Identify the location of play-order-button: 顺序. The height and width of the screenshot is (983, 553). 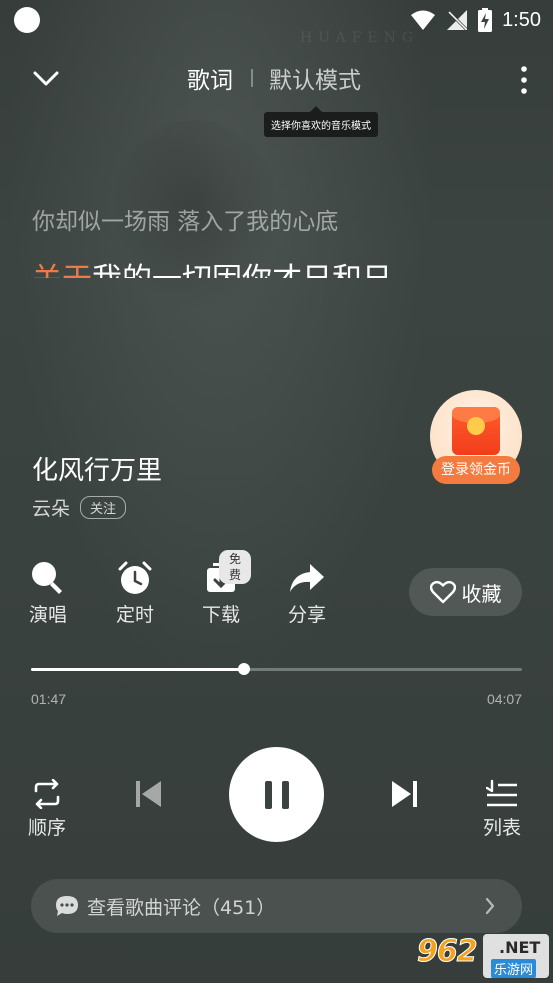
(47, 809).